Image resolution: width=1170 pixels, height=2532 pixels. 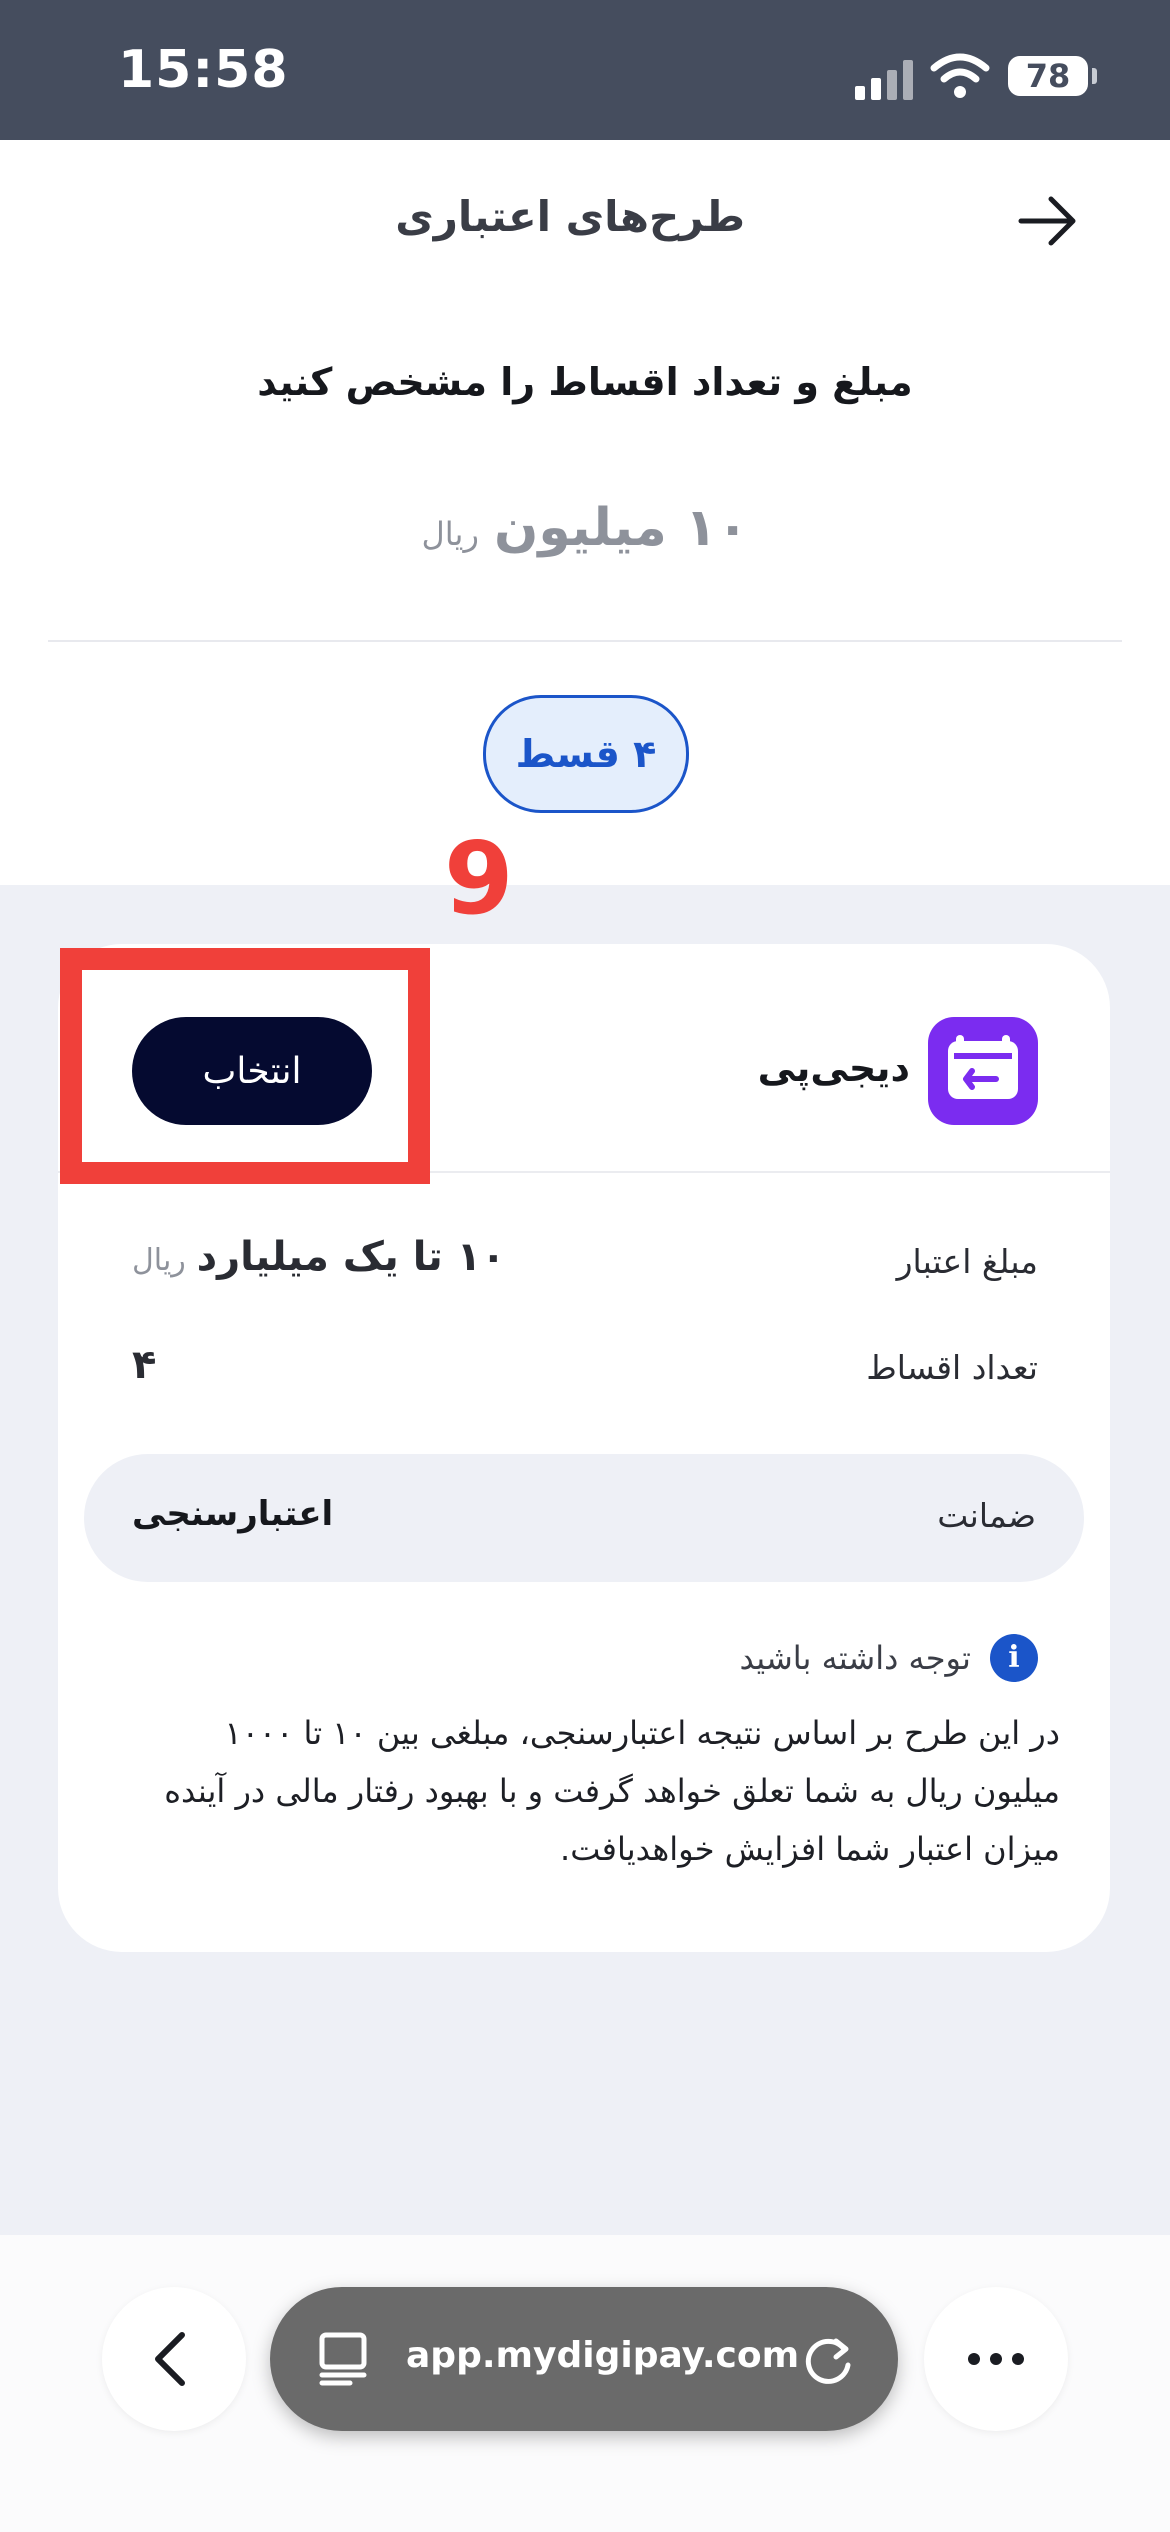 What do you see at coordinates (986, 1515) in the screenshot?
I see `guarantee-label: ضمانت` at bounding box center [986, 1515].